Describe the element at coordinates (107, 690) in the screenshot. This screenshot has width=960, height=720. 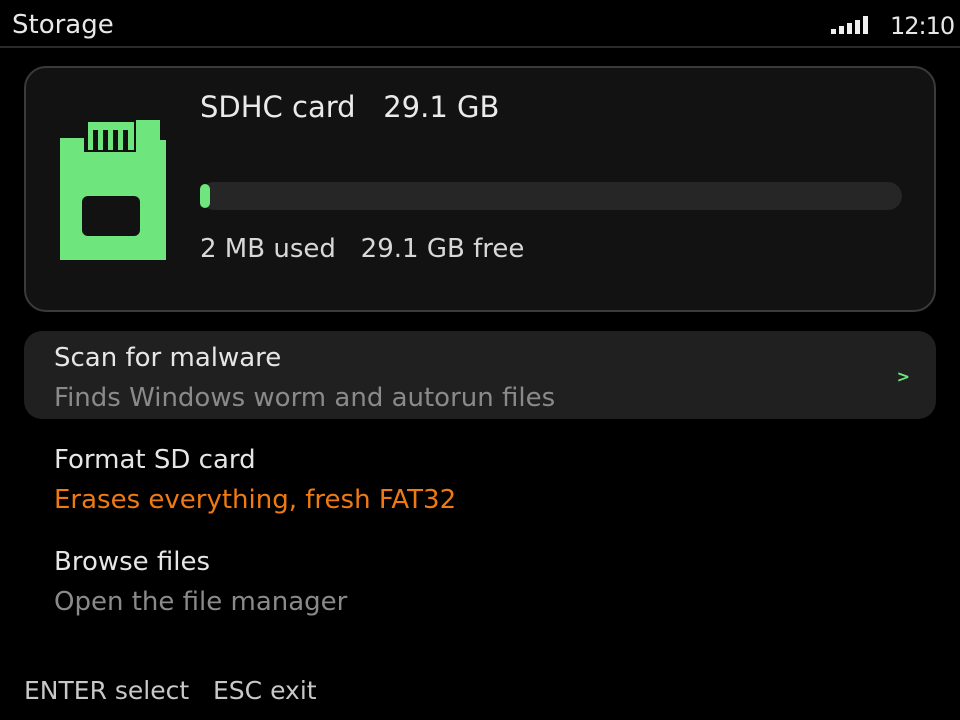
I see `enter-hint: ENTER select` at that location.